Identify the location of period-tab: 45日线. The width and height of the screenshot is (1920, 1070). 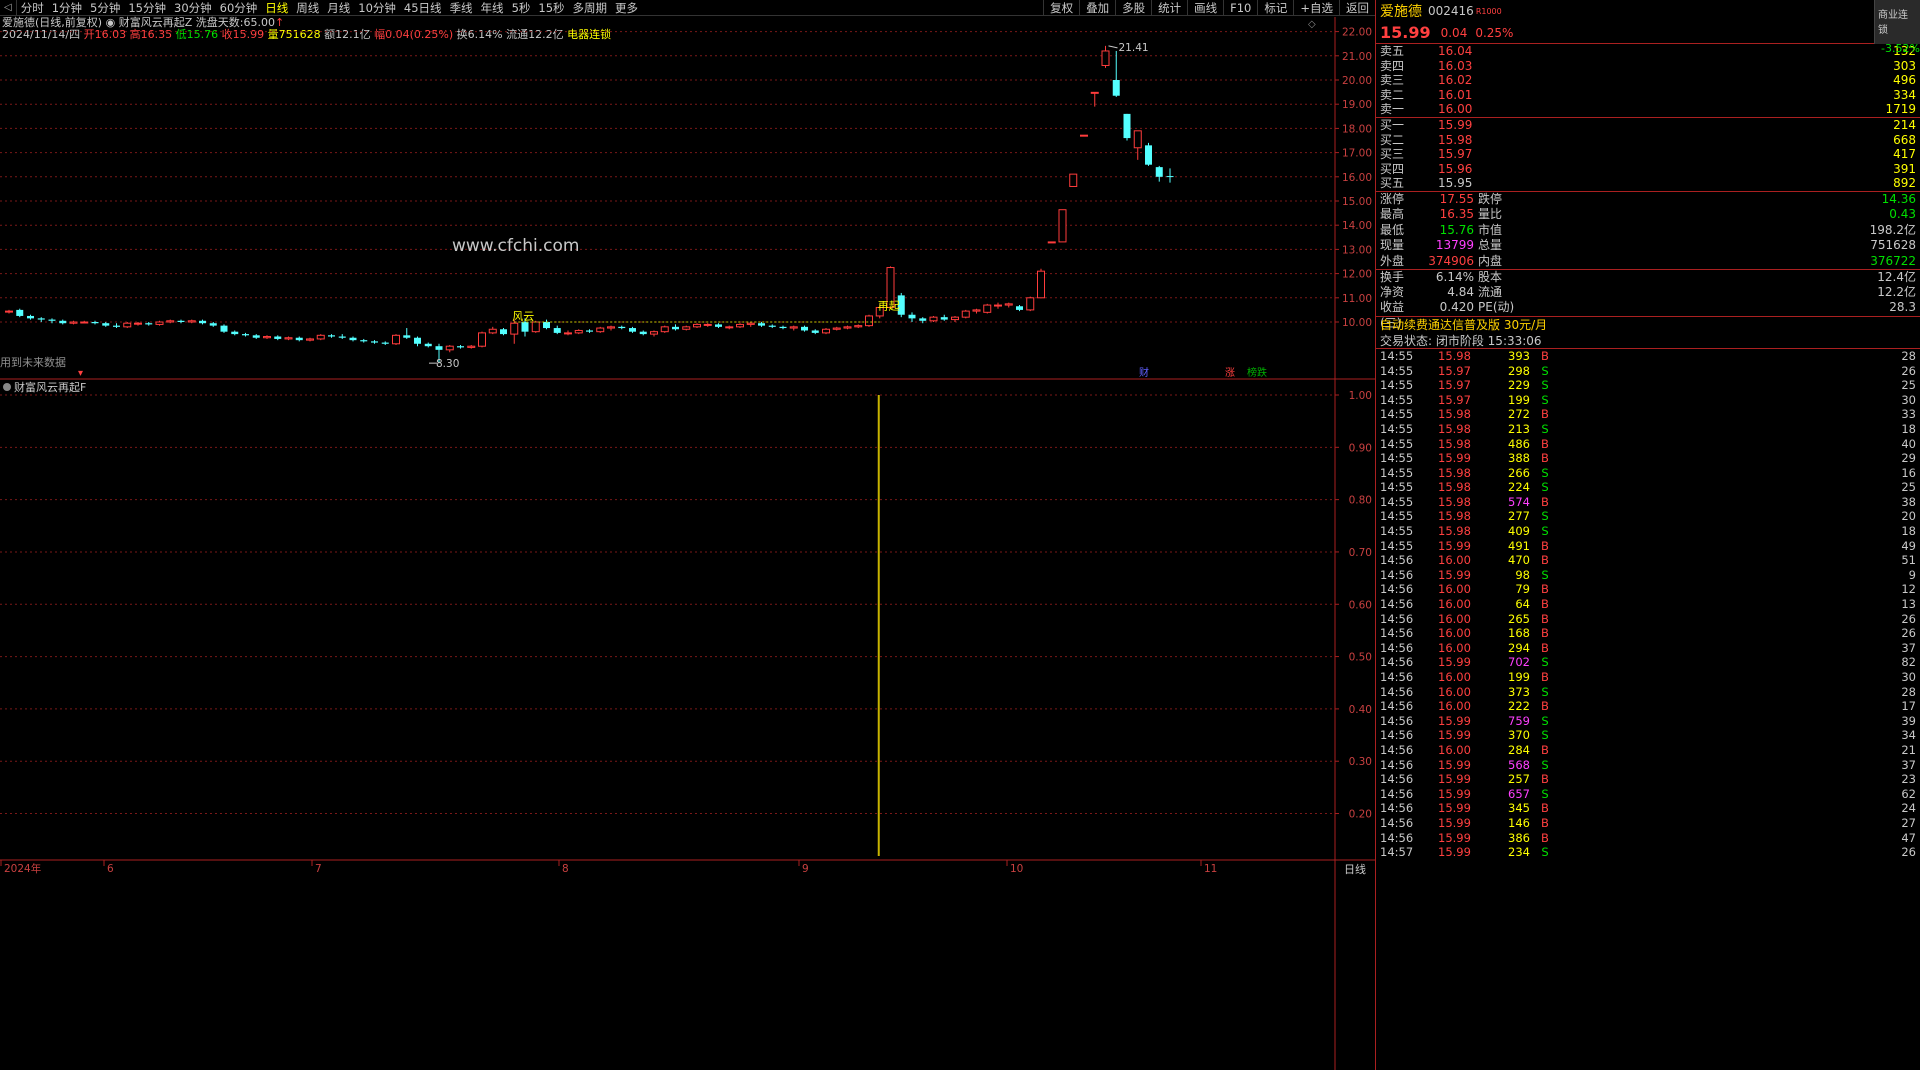
(423, 8).